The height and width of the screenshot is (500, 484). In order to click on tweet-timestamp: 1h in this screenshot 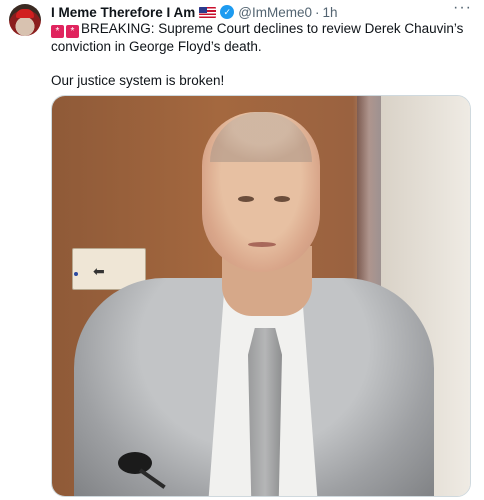, I will do `click(330, 12)`.